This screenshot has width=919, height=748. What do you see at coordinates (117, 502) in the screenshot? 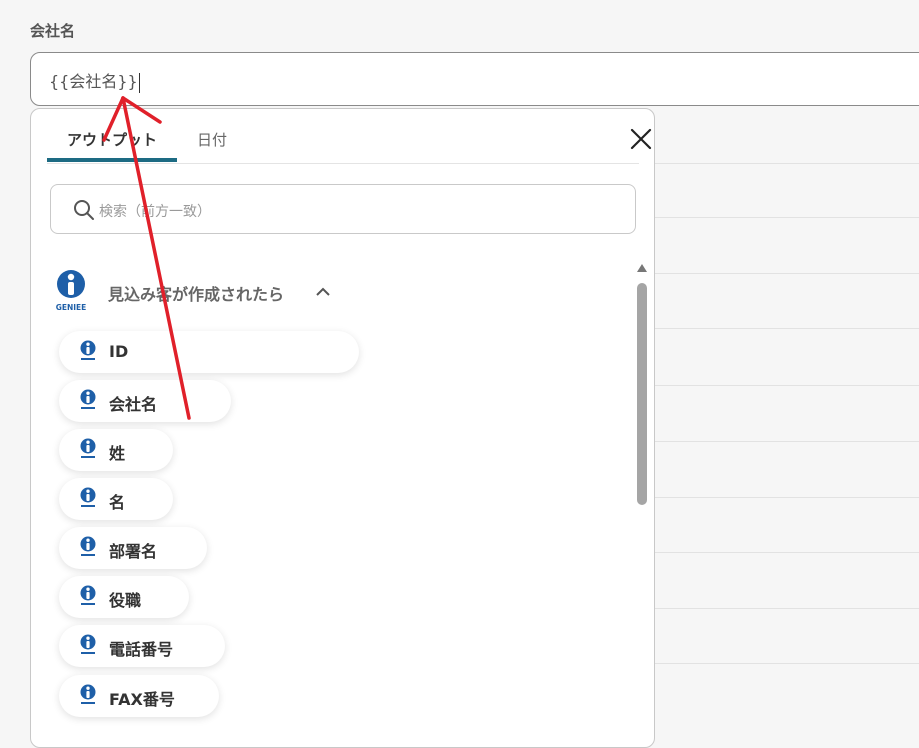
I see `output-item-label: 名` at bounding box center [117, 502].